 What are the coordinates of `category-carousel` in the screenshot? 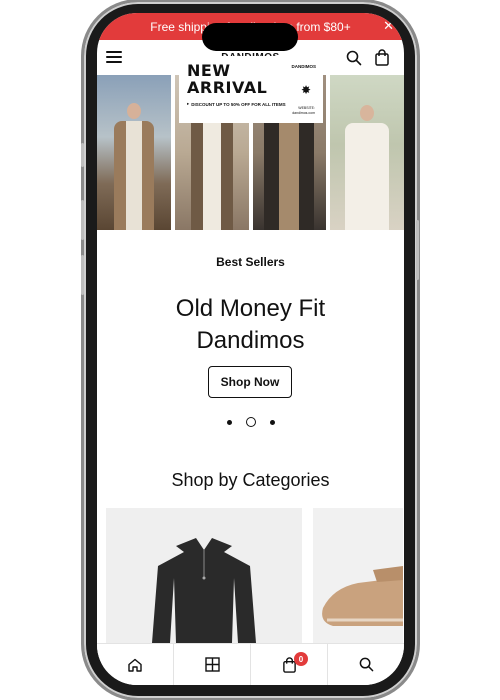 It's located at (255, 575).